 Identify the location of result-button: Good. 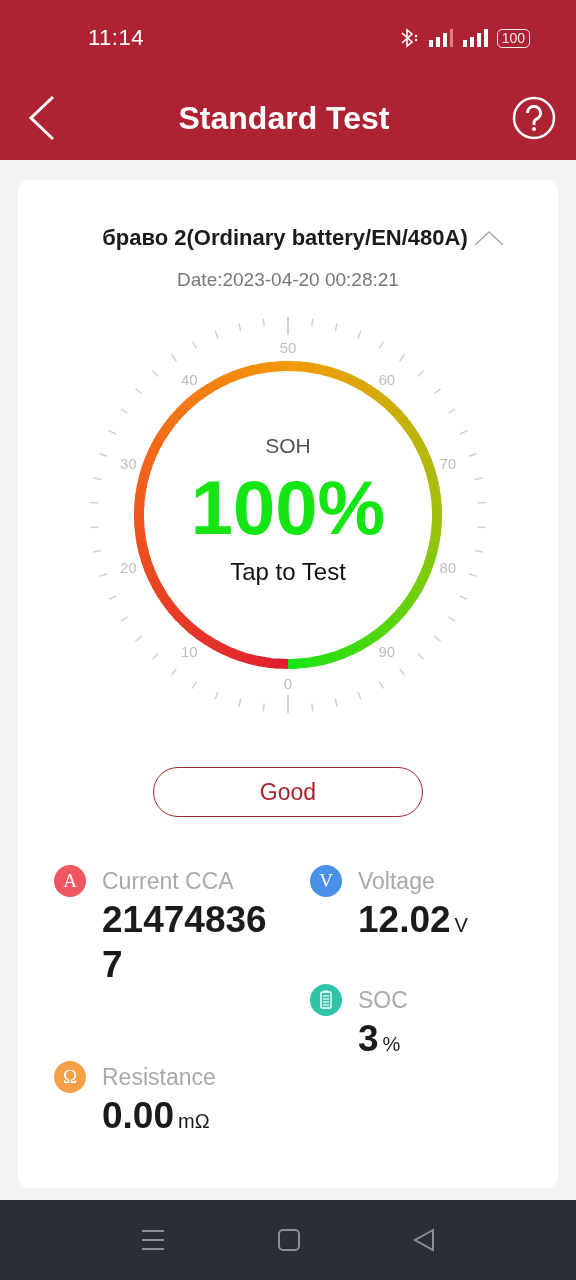
(288, 792).